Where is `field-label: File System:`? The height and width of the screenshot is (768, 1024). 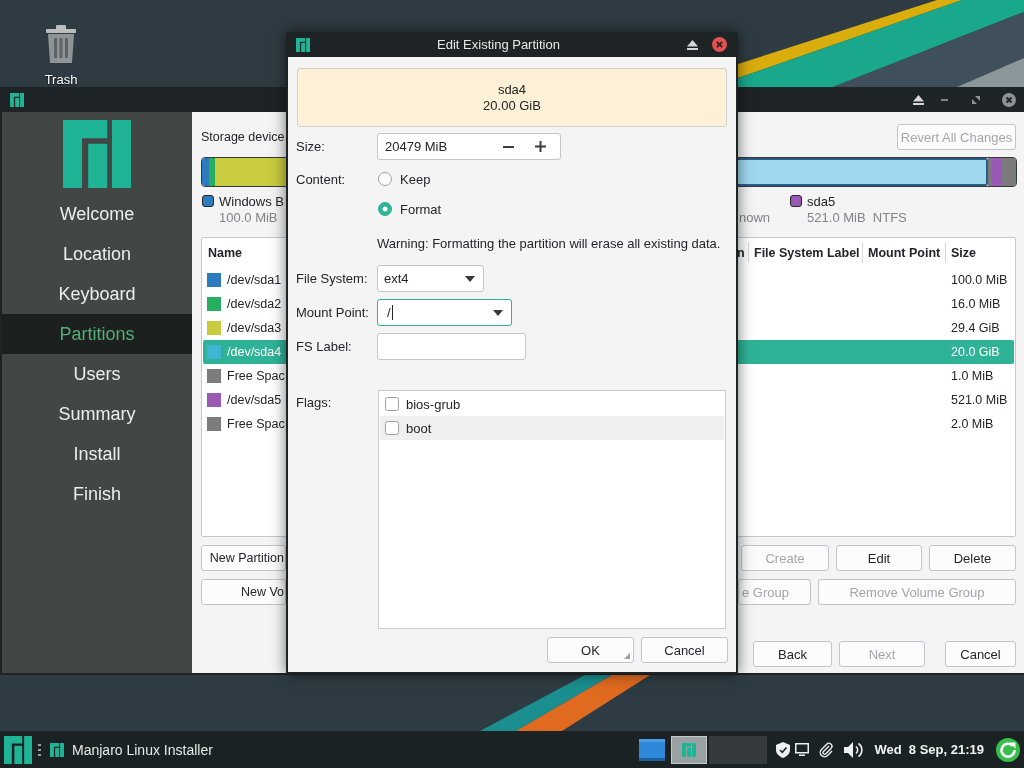
field-label: File System: is located at coordinates (332, 278).